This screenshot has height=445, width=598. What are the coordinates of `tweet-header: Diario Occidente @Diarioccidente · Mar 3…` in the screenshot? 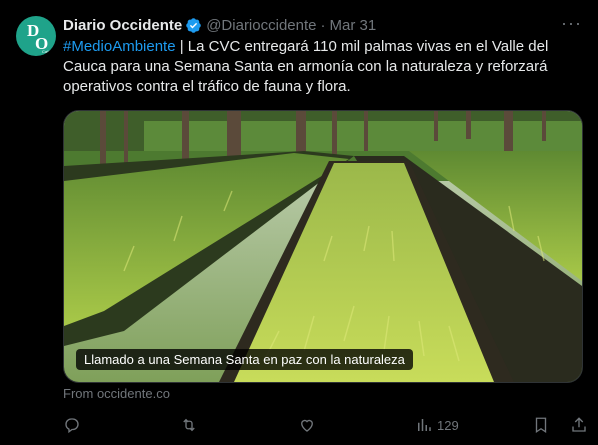 It's located at (322, 24).